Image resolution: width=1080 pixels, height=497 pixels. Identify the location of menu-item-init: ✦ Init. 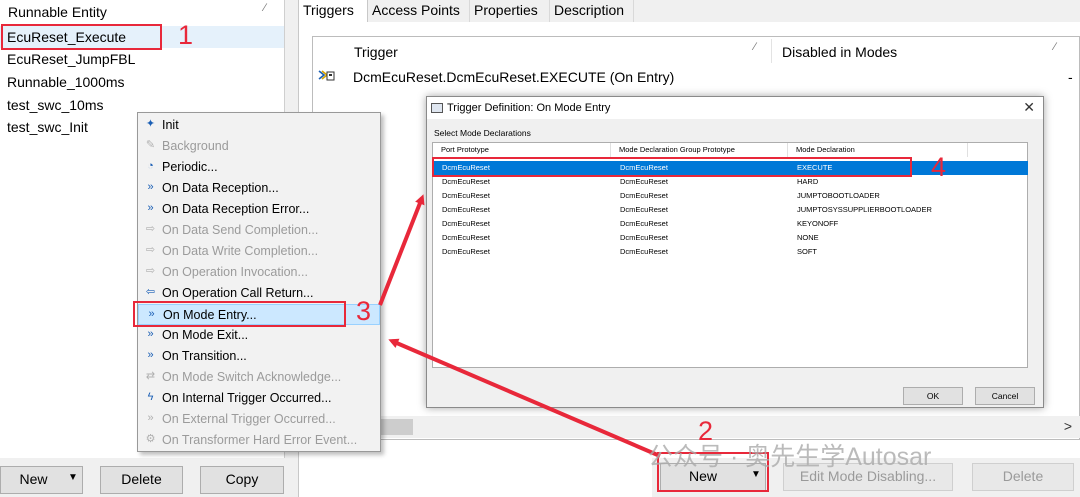
(259, 125).